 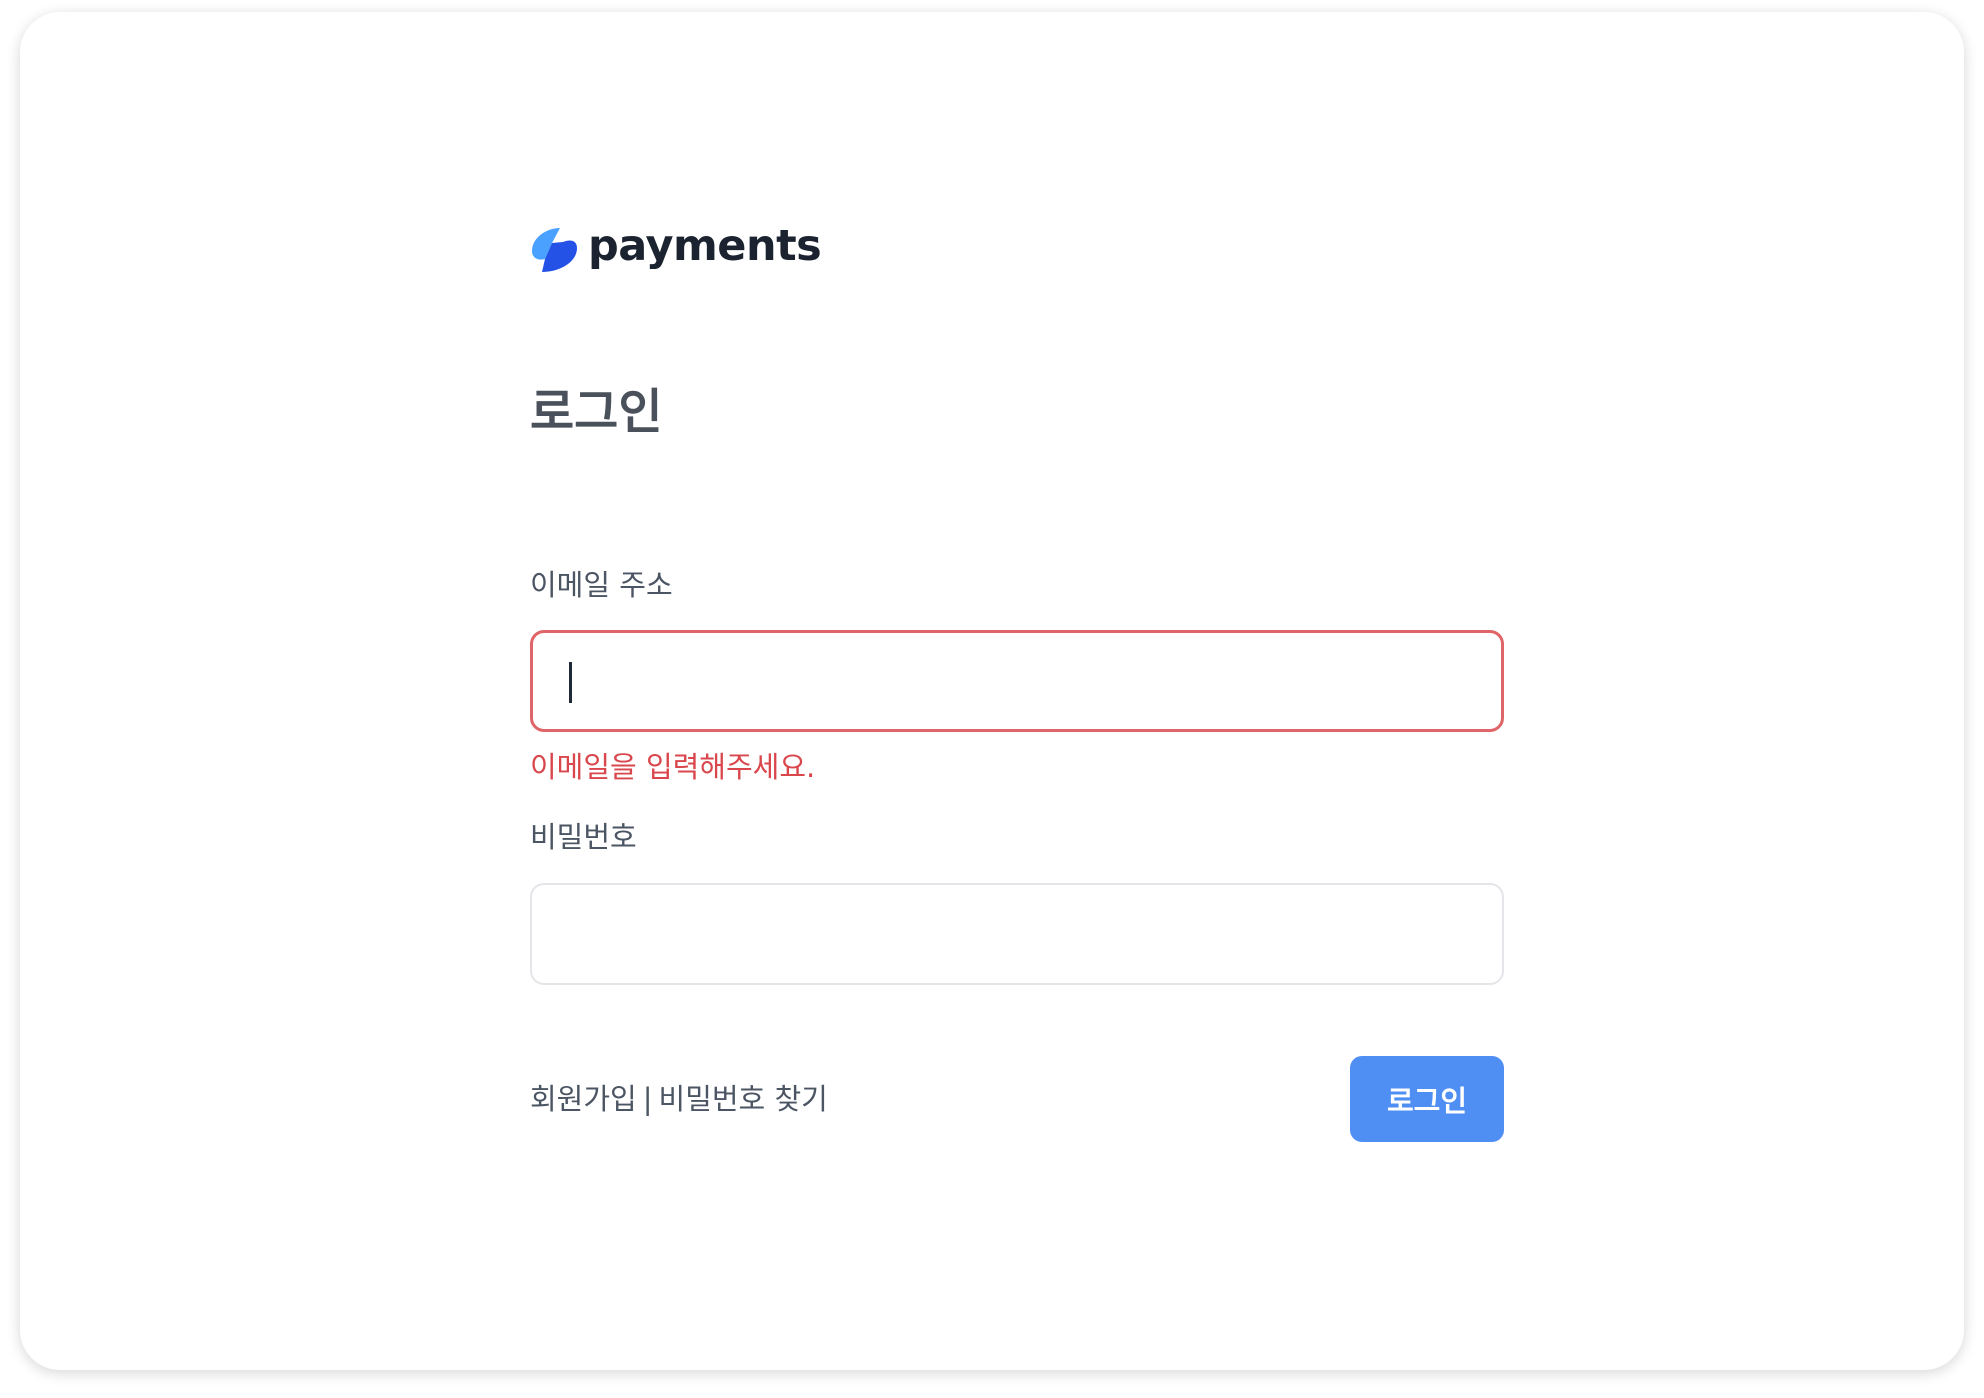 I want to click on email-label: 이메일 주소, so click(x=601, y=585).